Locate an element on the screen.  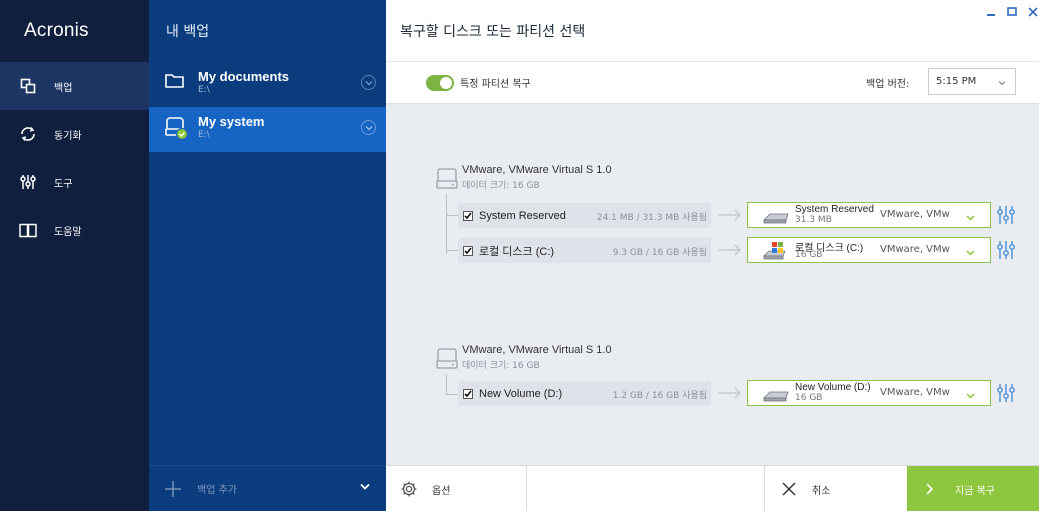
page-title-bar: 복구할 디스크 또는 파티션 선택 is located at coordinates (712, 31).